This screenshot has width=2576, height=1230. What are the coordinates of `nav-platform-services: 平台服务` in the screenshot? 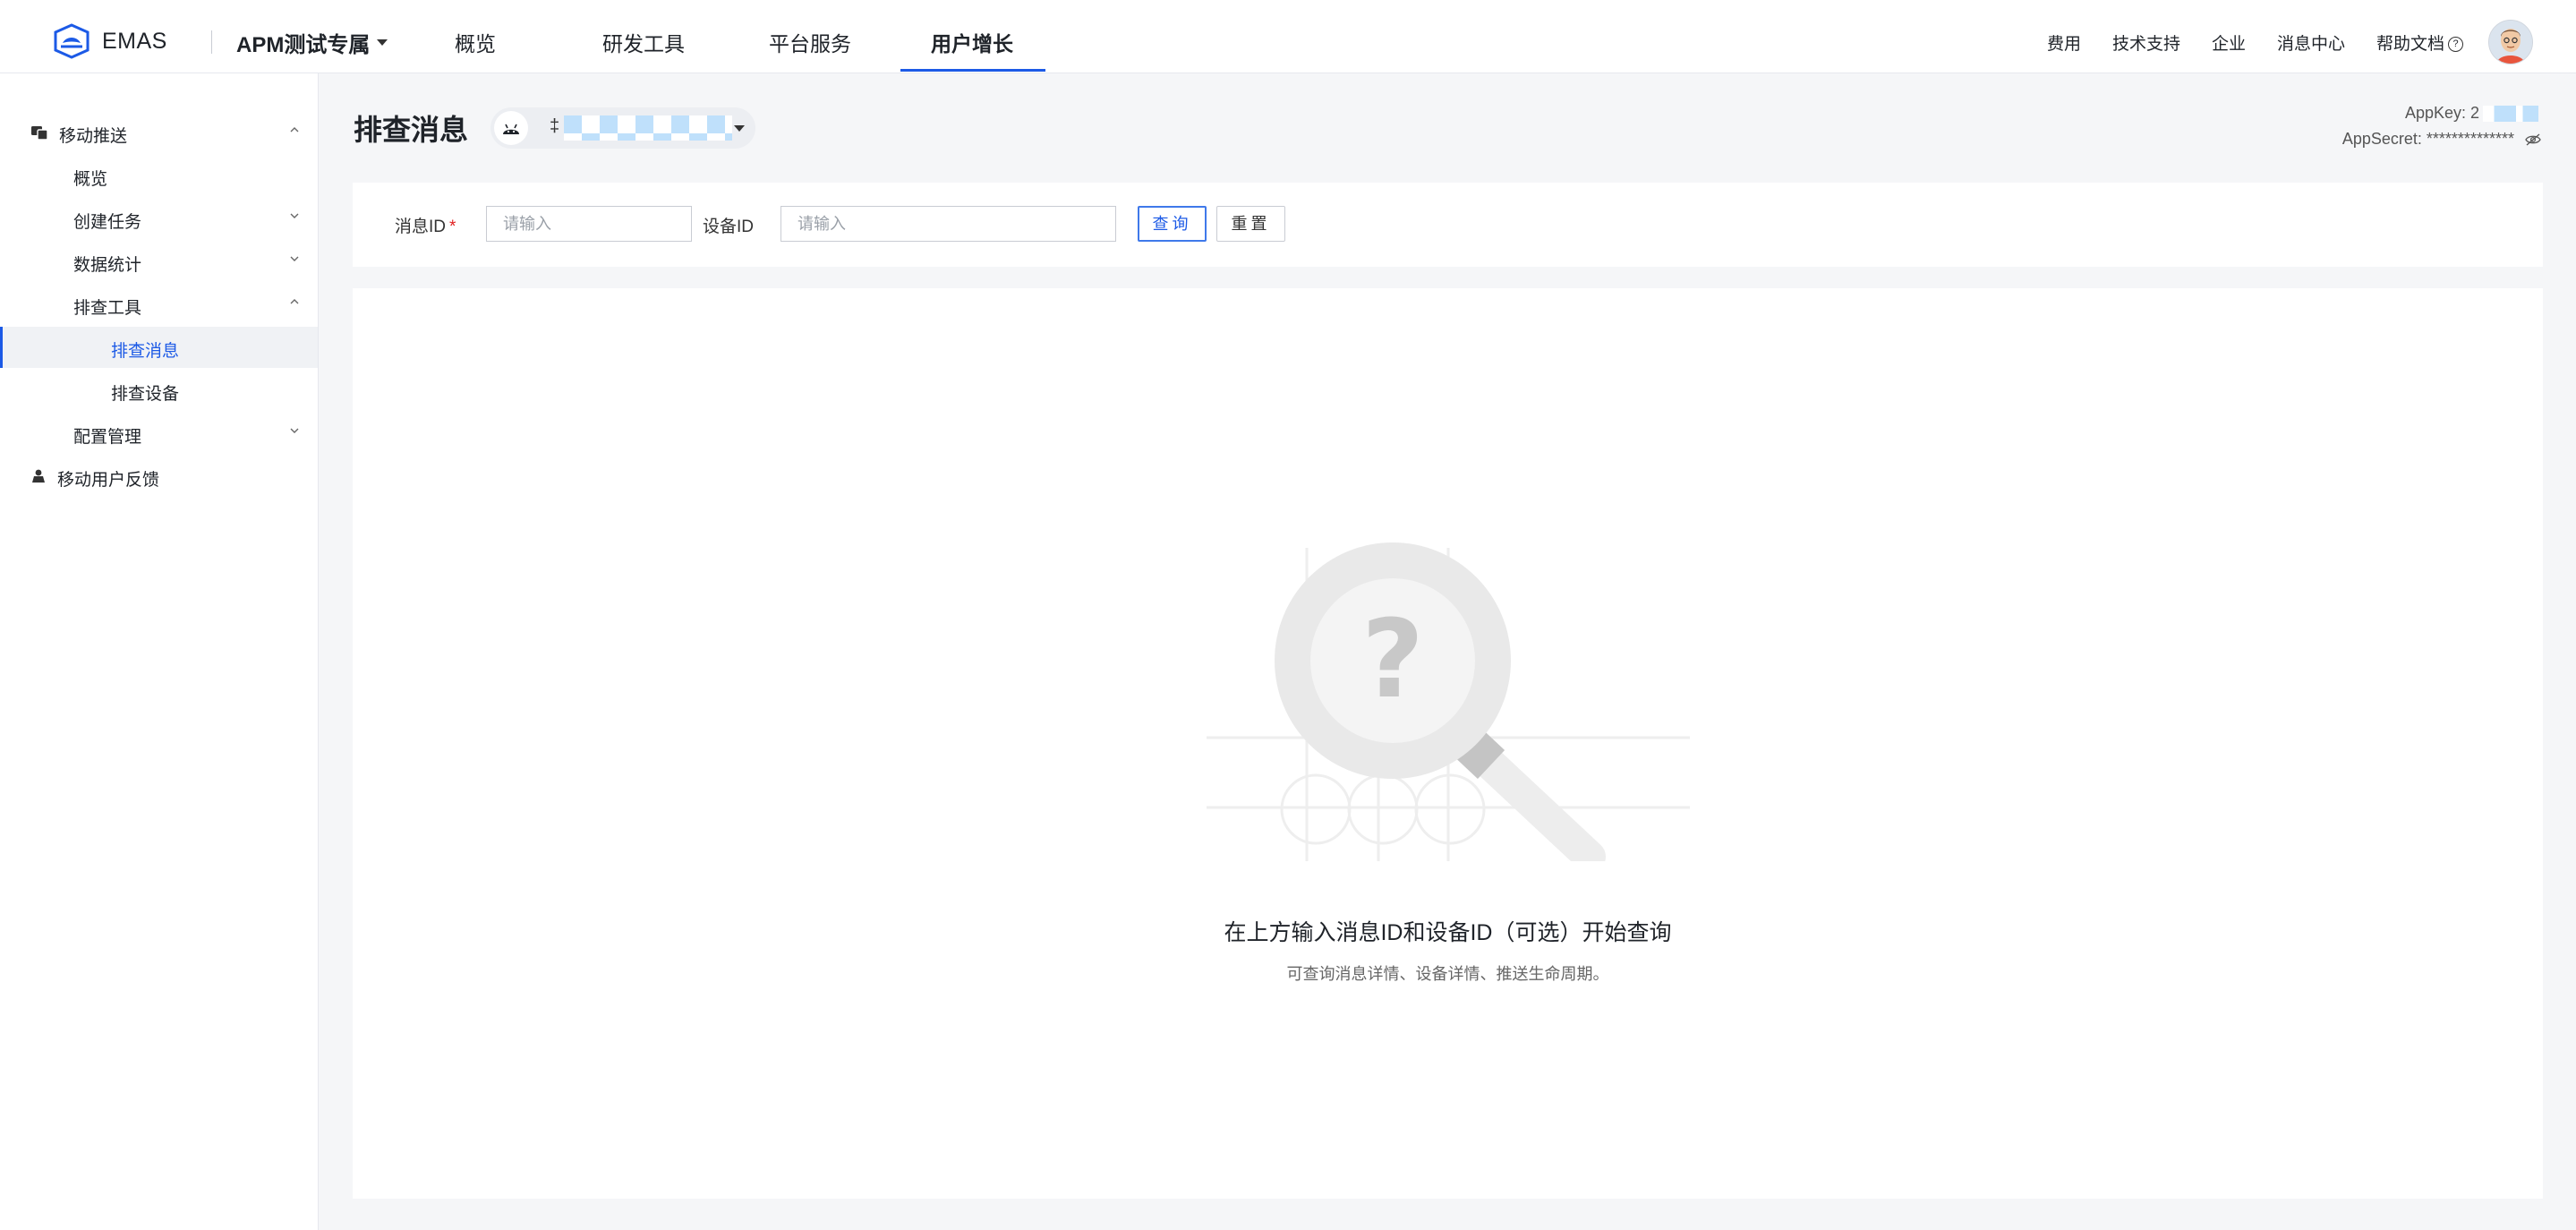 It's located at (810, 42).